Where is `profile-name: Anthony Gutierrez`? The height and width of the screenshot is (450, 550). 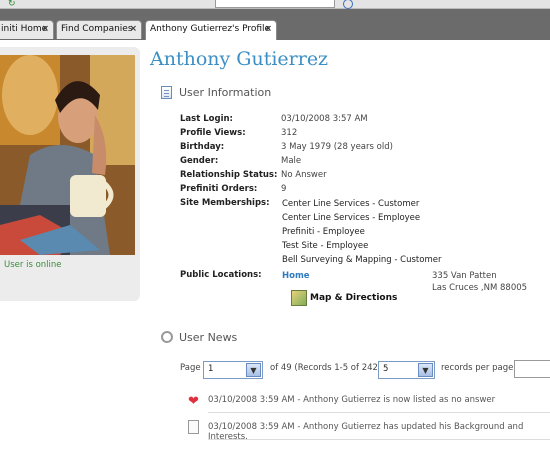 profile-name: Anthony Gutierrez is located at coordinates (239, 59).